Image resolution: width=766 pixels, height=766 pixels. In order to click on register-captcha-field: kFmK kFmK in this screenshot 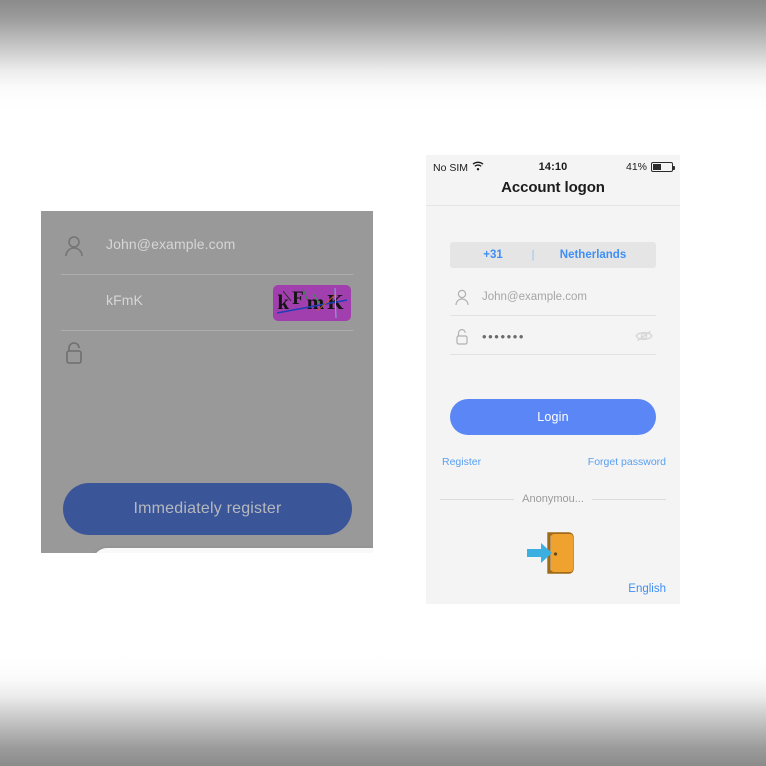, I will do `click(207, 303)`.